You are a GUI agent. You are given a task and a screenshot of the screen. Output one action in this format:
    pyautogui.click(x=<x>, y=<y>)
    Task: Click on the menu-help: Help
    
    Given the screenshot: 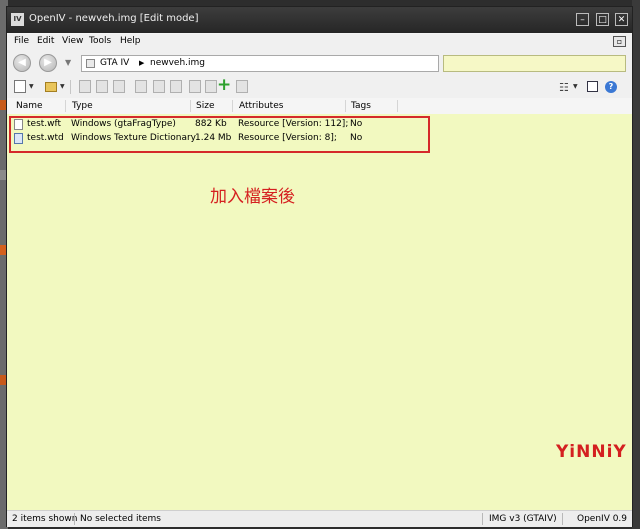 What is the action you would take?
    pyautogui.click(x=130, y=41)
    